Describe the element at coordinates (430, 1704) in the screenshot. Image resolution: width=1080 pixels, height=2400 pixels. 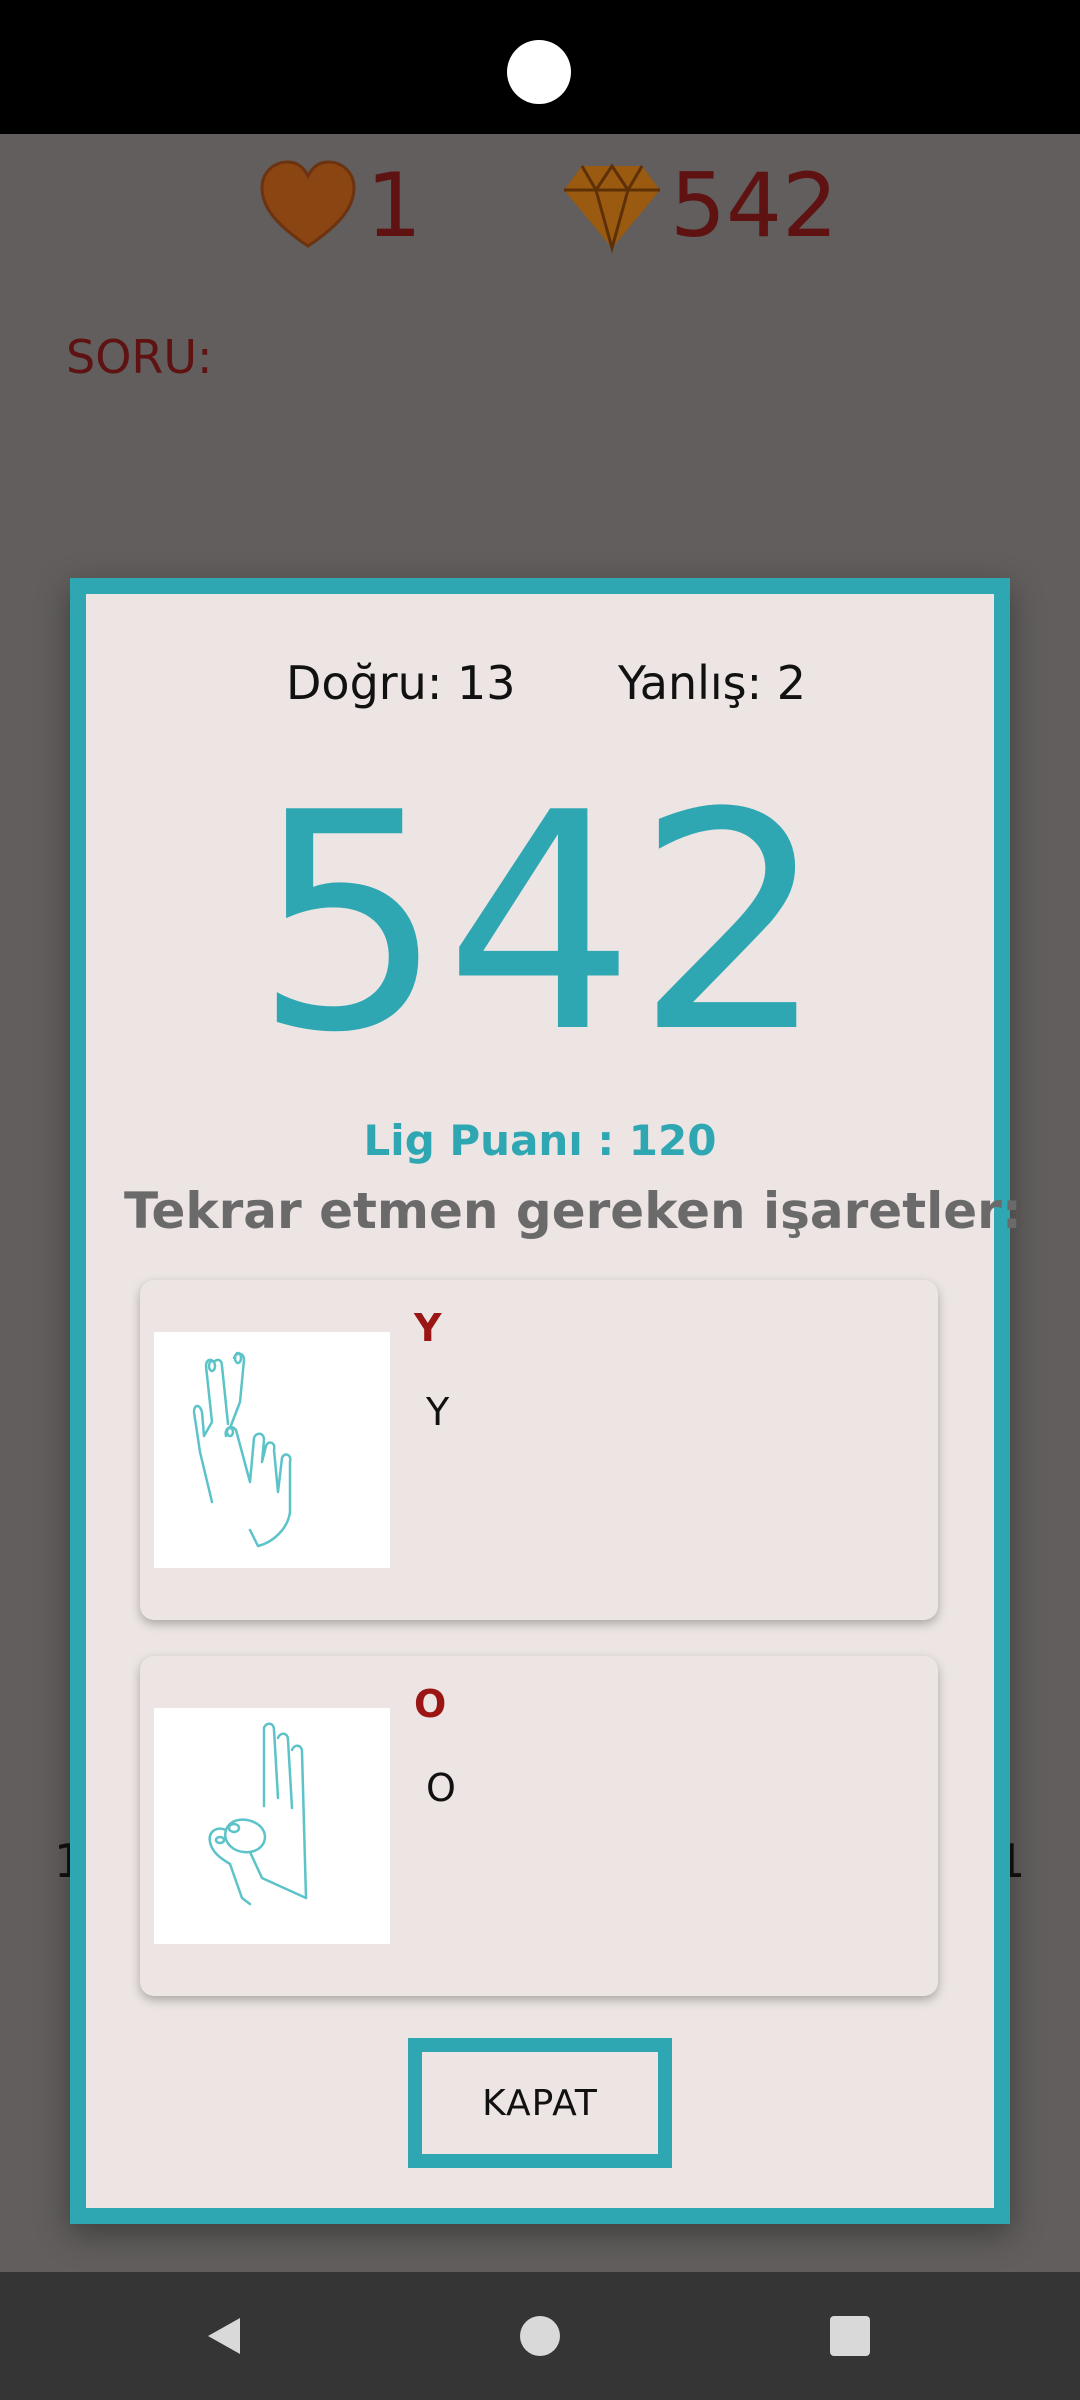
I see `sign-title: O` at that location.